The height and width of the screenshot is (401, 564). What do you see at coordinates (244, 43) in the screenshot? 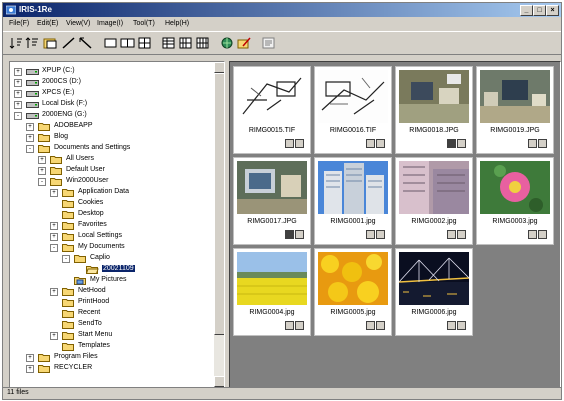
I see `edit-image-icon` at bounding box center [244, 43].